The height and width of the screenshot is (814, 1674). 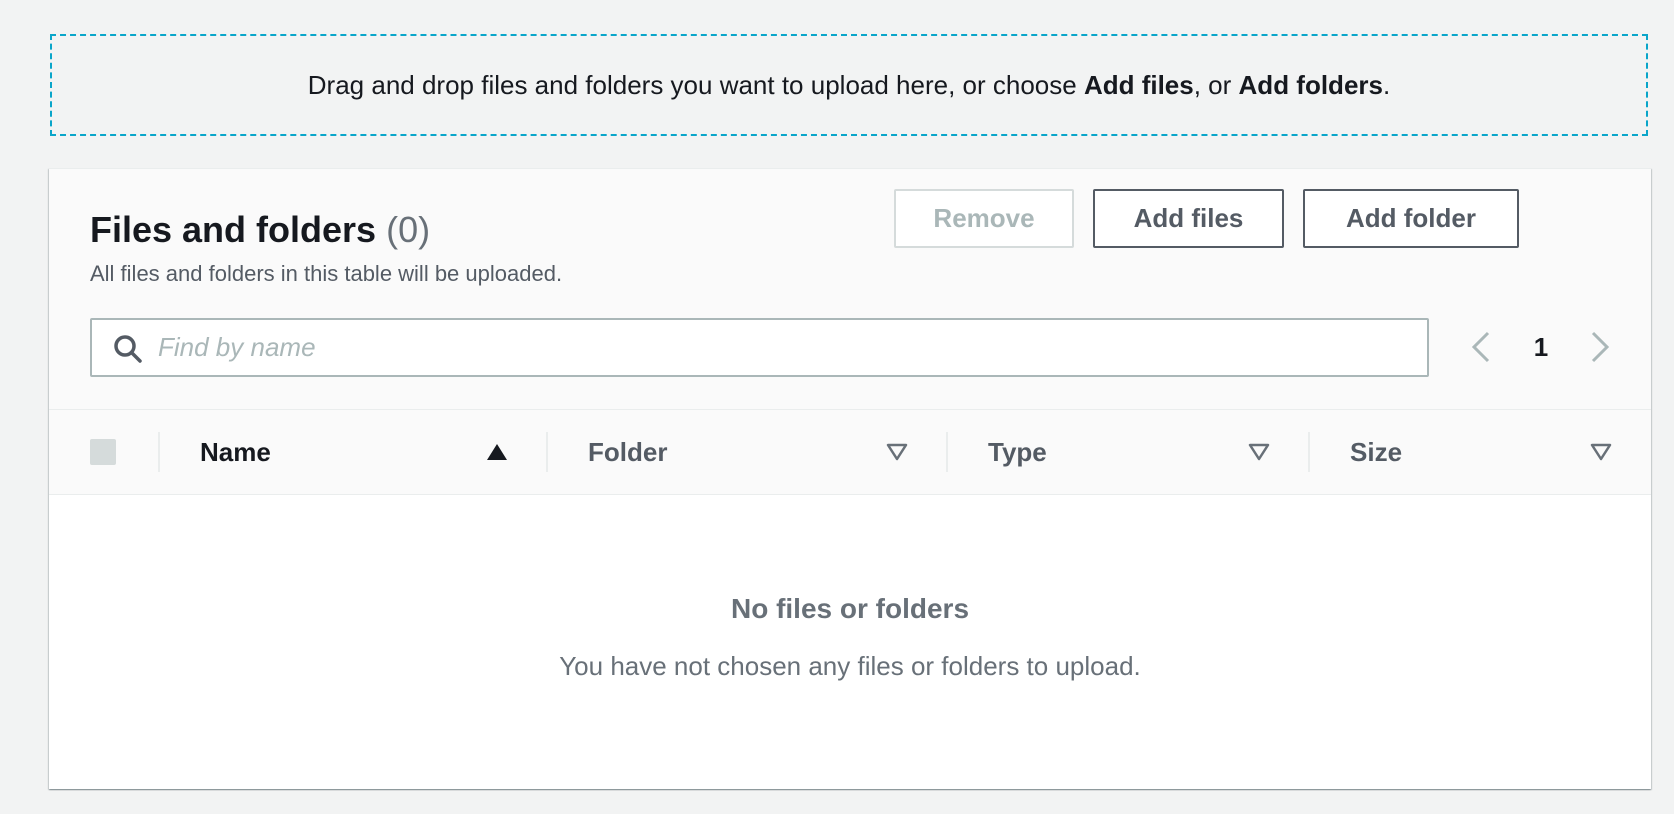 What do you see at coordinates (850, 452) in the screenshot?
I see `table-header: Name Folder Type Size` at bounding box center [850, 452].